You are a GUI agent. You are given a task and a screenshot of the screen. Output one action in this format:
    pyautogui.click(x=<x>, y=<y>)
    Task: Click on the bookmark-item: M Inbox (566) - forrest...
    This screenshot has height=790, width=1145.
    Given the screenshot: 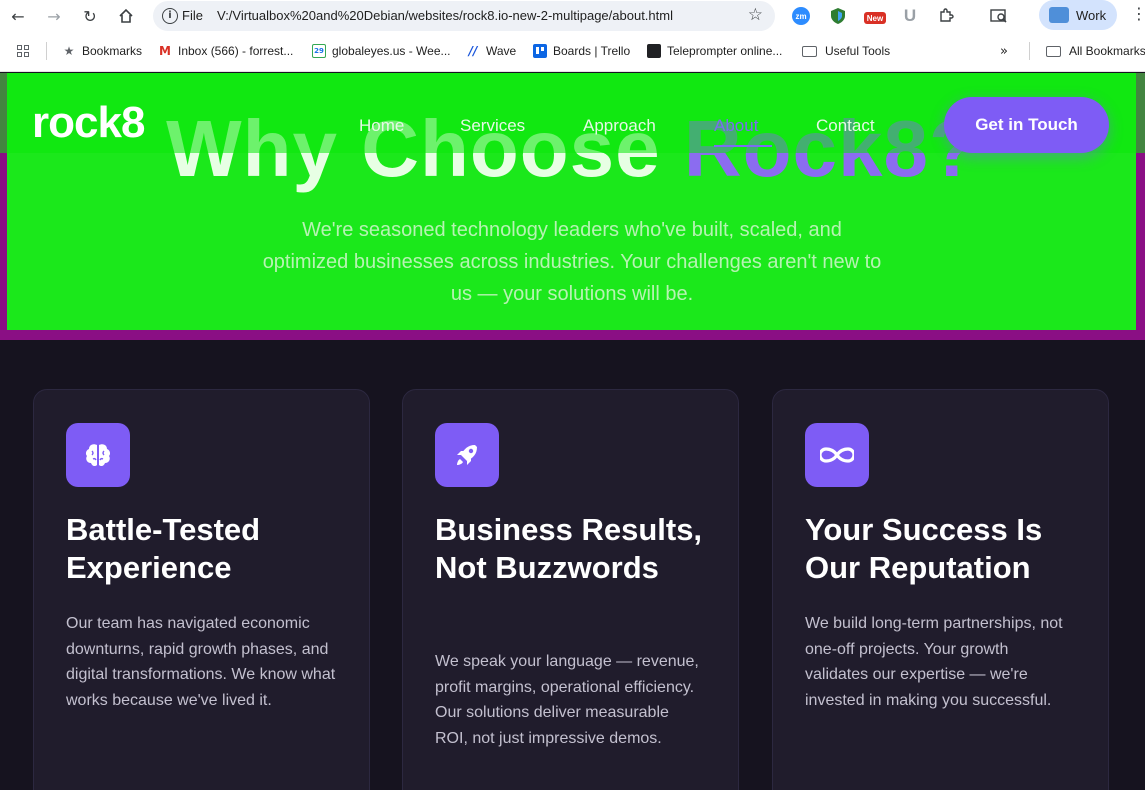 What is the action you would take?
    pyautogui.click(x=225, y=51)
    